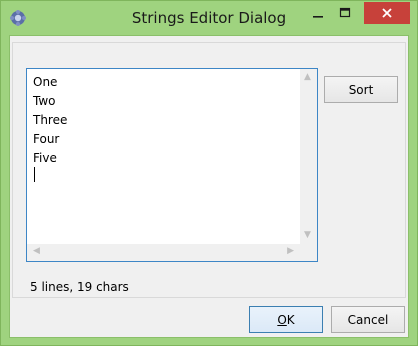  What do you see at coordinates (282, 319) in the screenshot?
I see `ok-mnemonic: O` at bounding box center [282, 319].